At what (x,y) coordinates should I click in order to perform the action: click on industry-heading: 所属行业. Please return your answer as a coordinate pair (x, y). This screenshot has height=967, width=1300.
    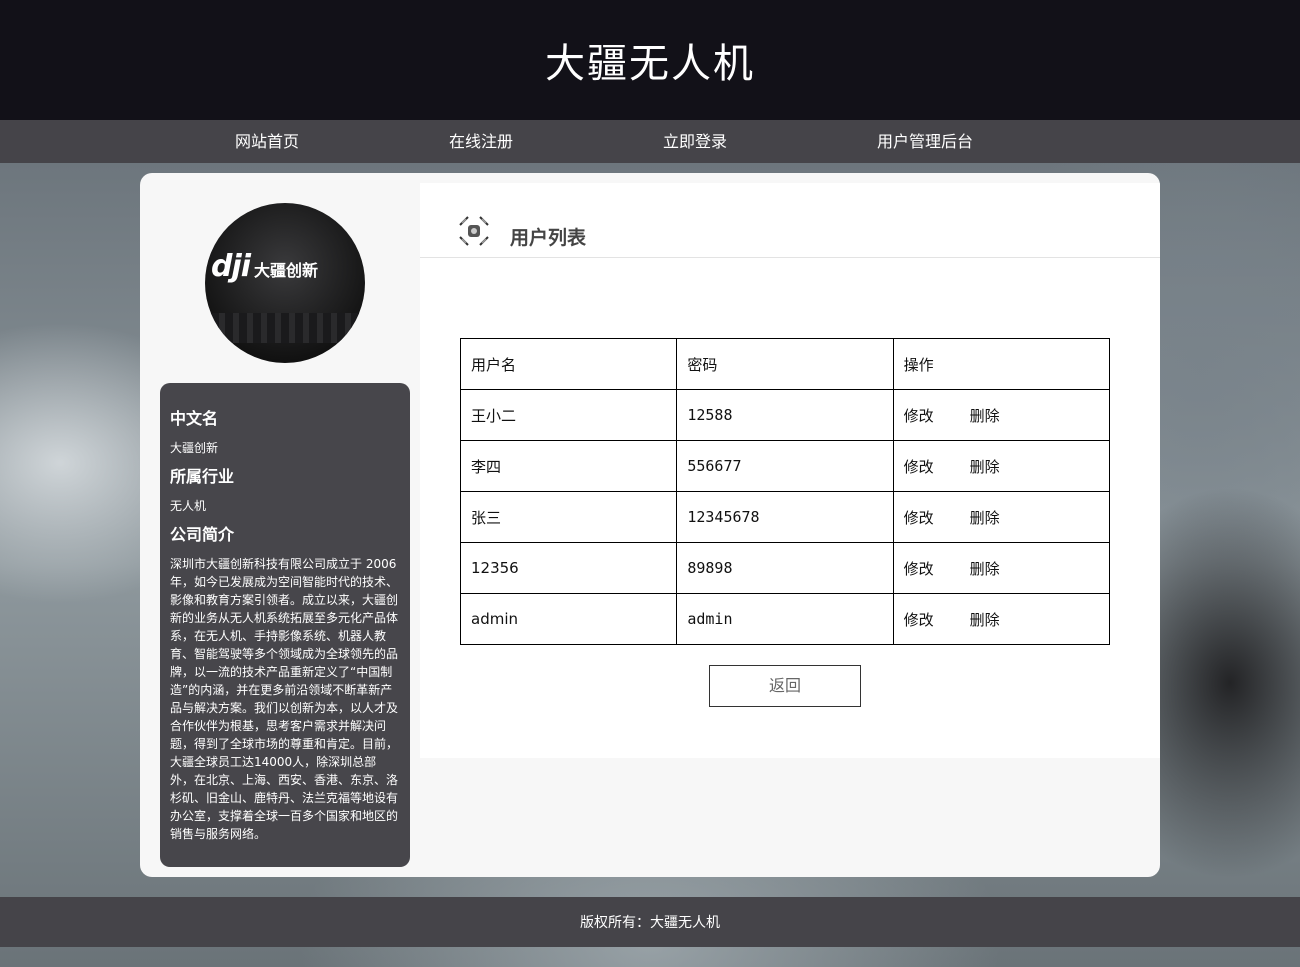
    Looking at the image, I should click on (202, 476).